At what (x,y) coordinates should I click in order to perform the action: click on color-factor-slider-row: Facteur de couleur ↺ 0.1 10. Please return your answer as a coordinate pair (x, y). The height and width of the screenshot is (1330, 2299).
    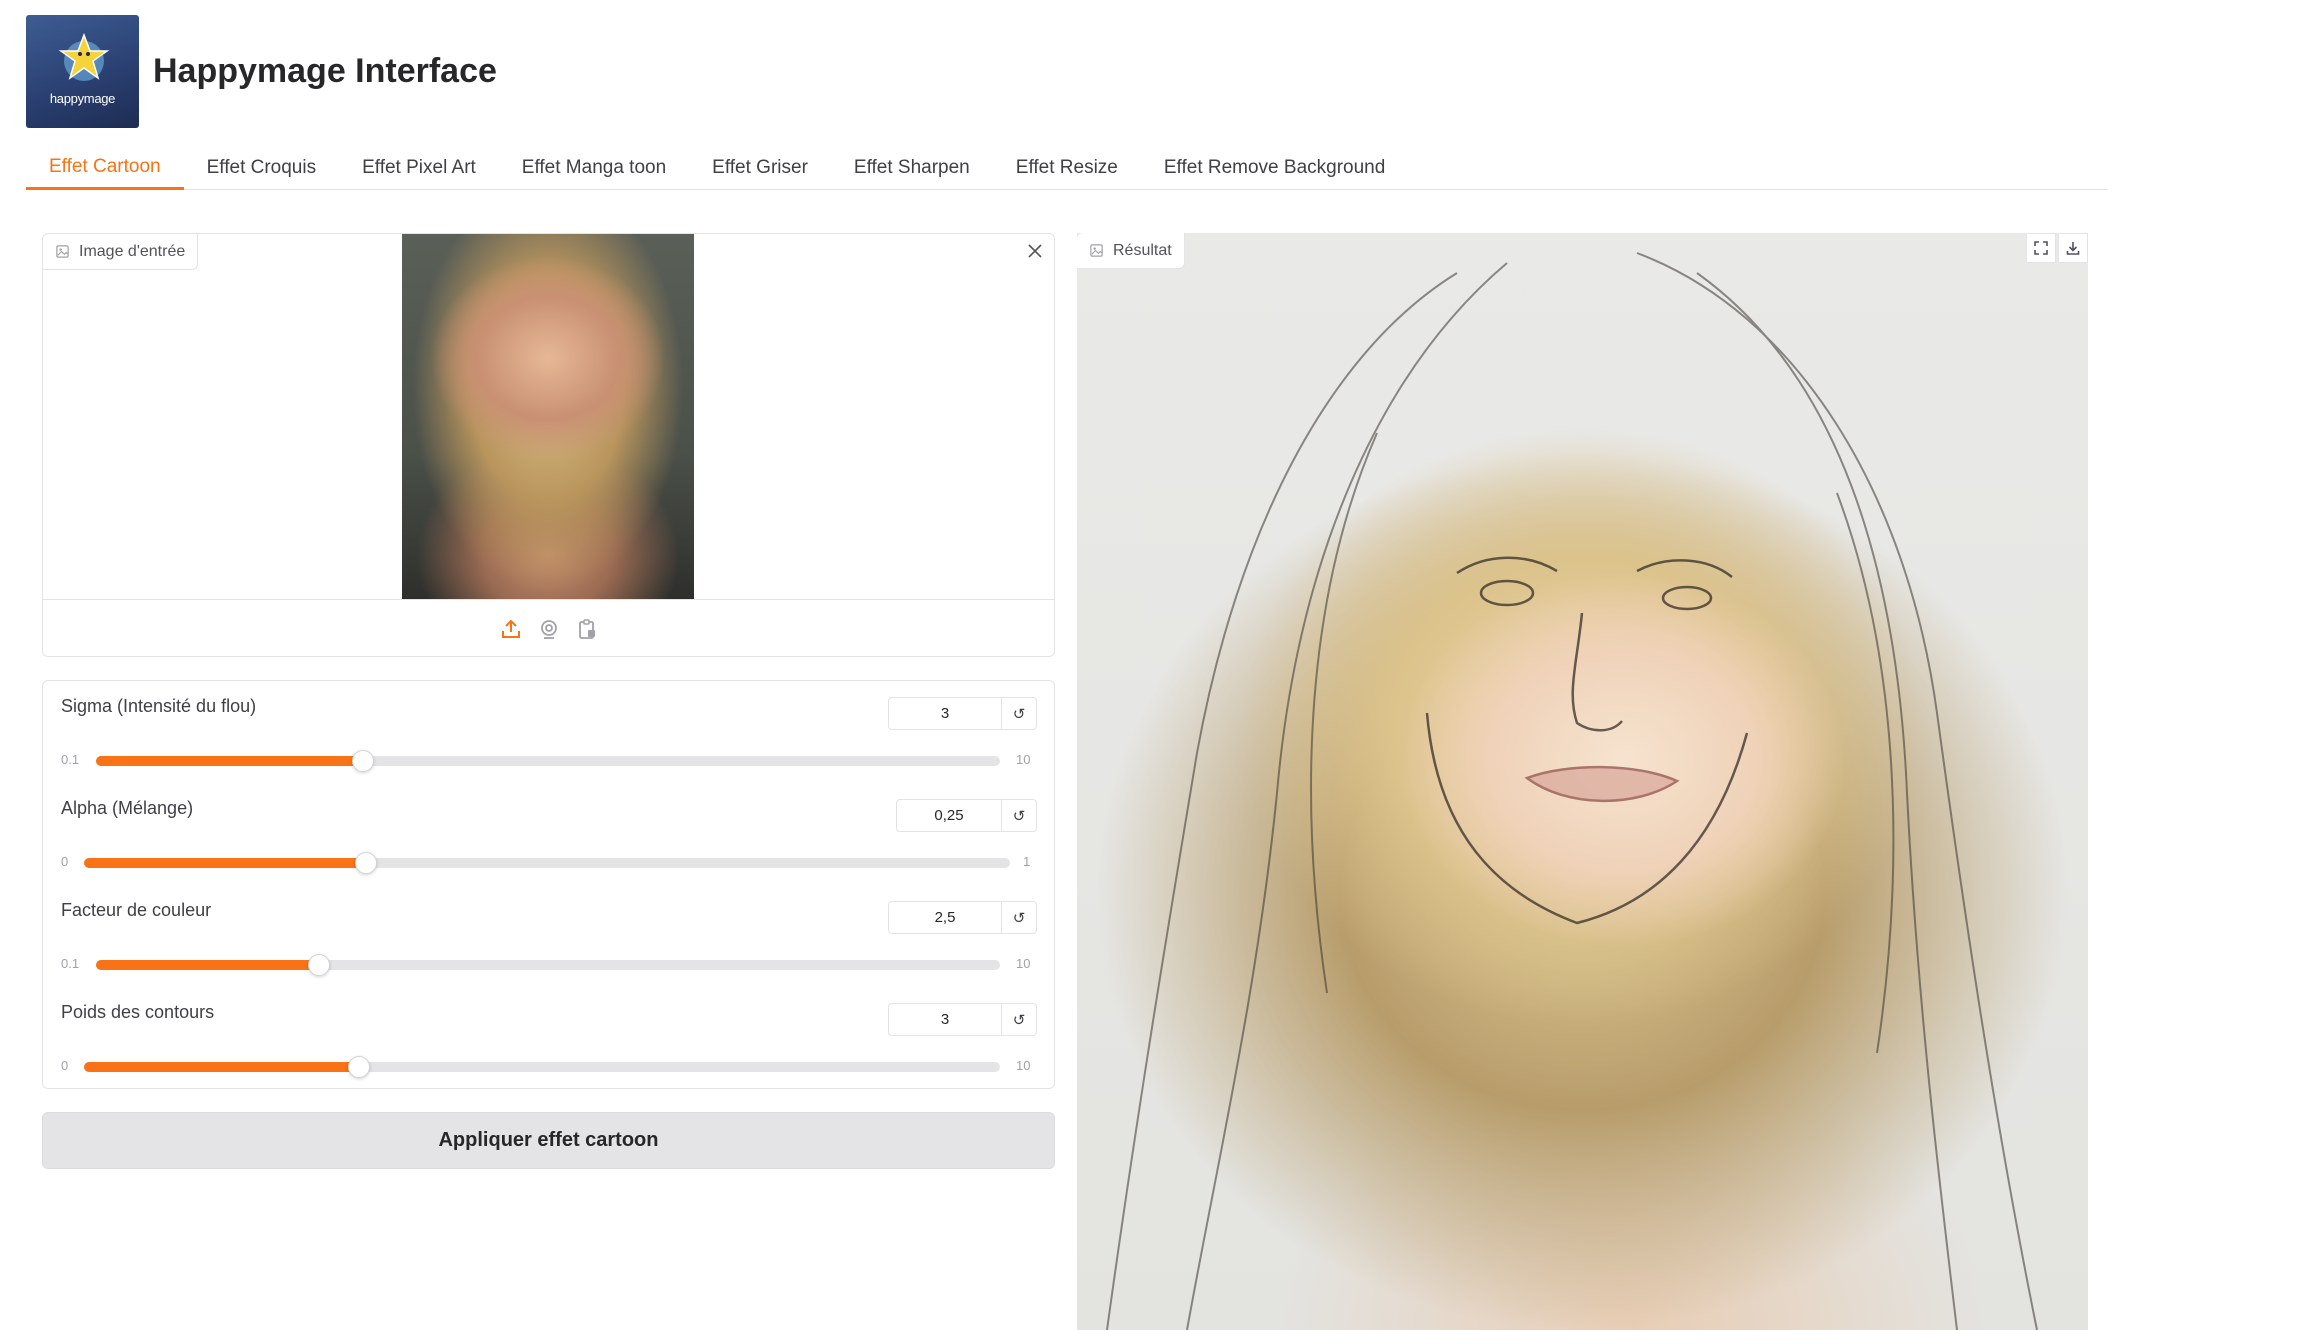
    Looking at the image, I should click on (548, 936).